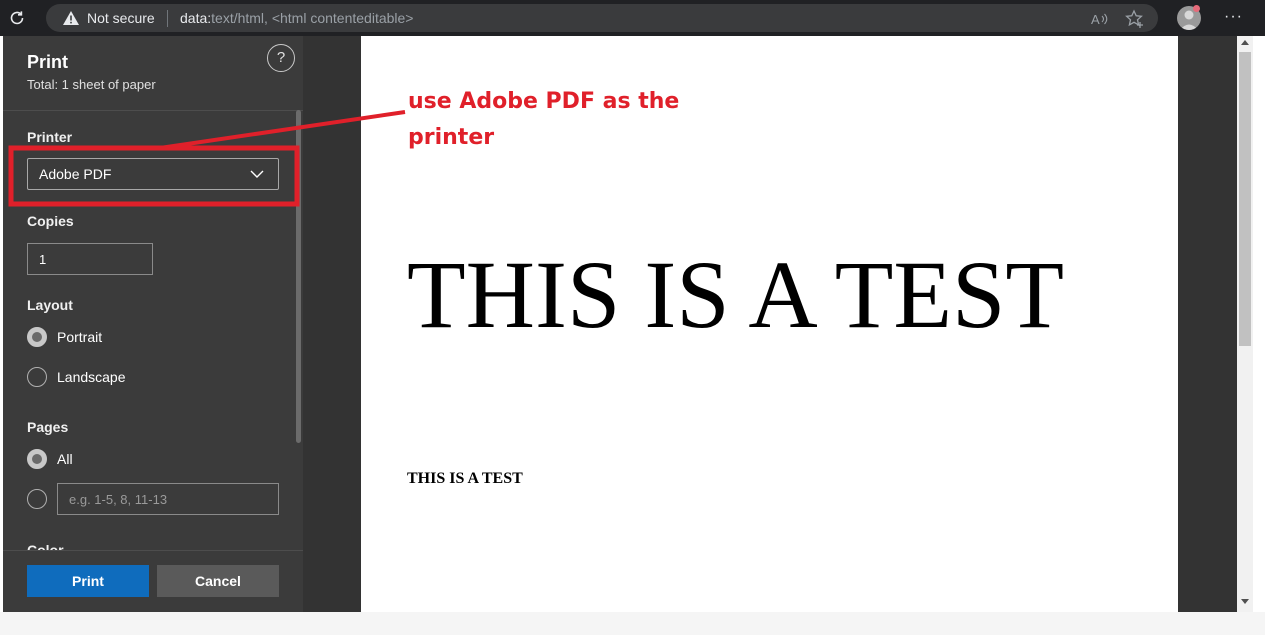 This screenshot has height=635, width=1265. What do you see at coordinates (1245, 42) in the screenshot?
I see `scroll-up-icon` at bounding box center [1245, 42].